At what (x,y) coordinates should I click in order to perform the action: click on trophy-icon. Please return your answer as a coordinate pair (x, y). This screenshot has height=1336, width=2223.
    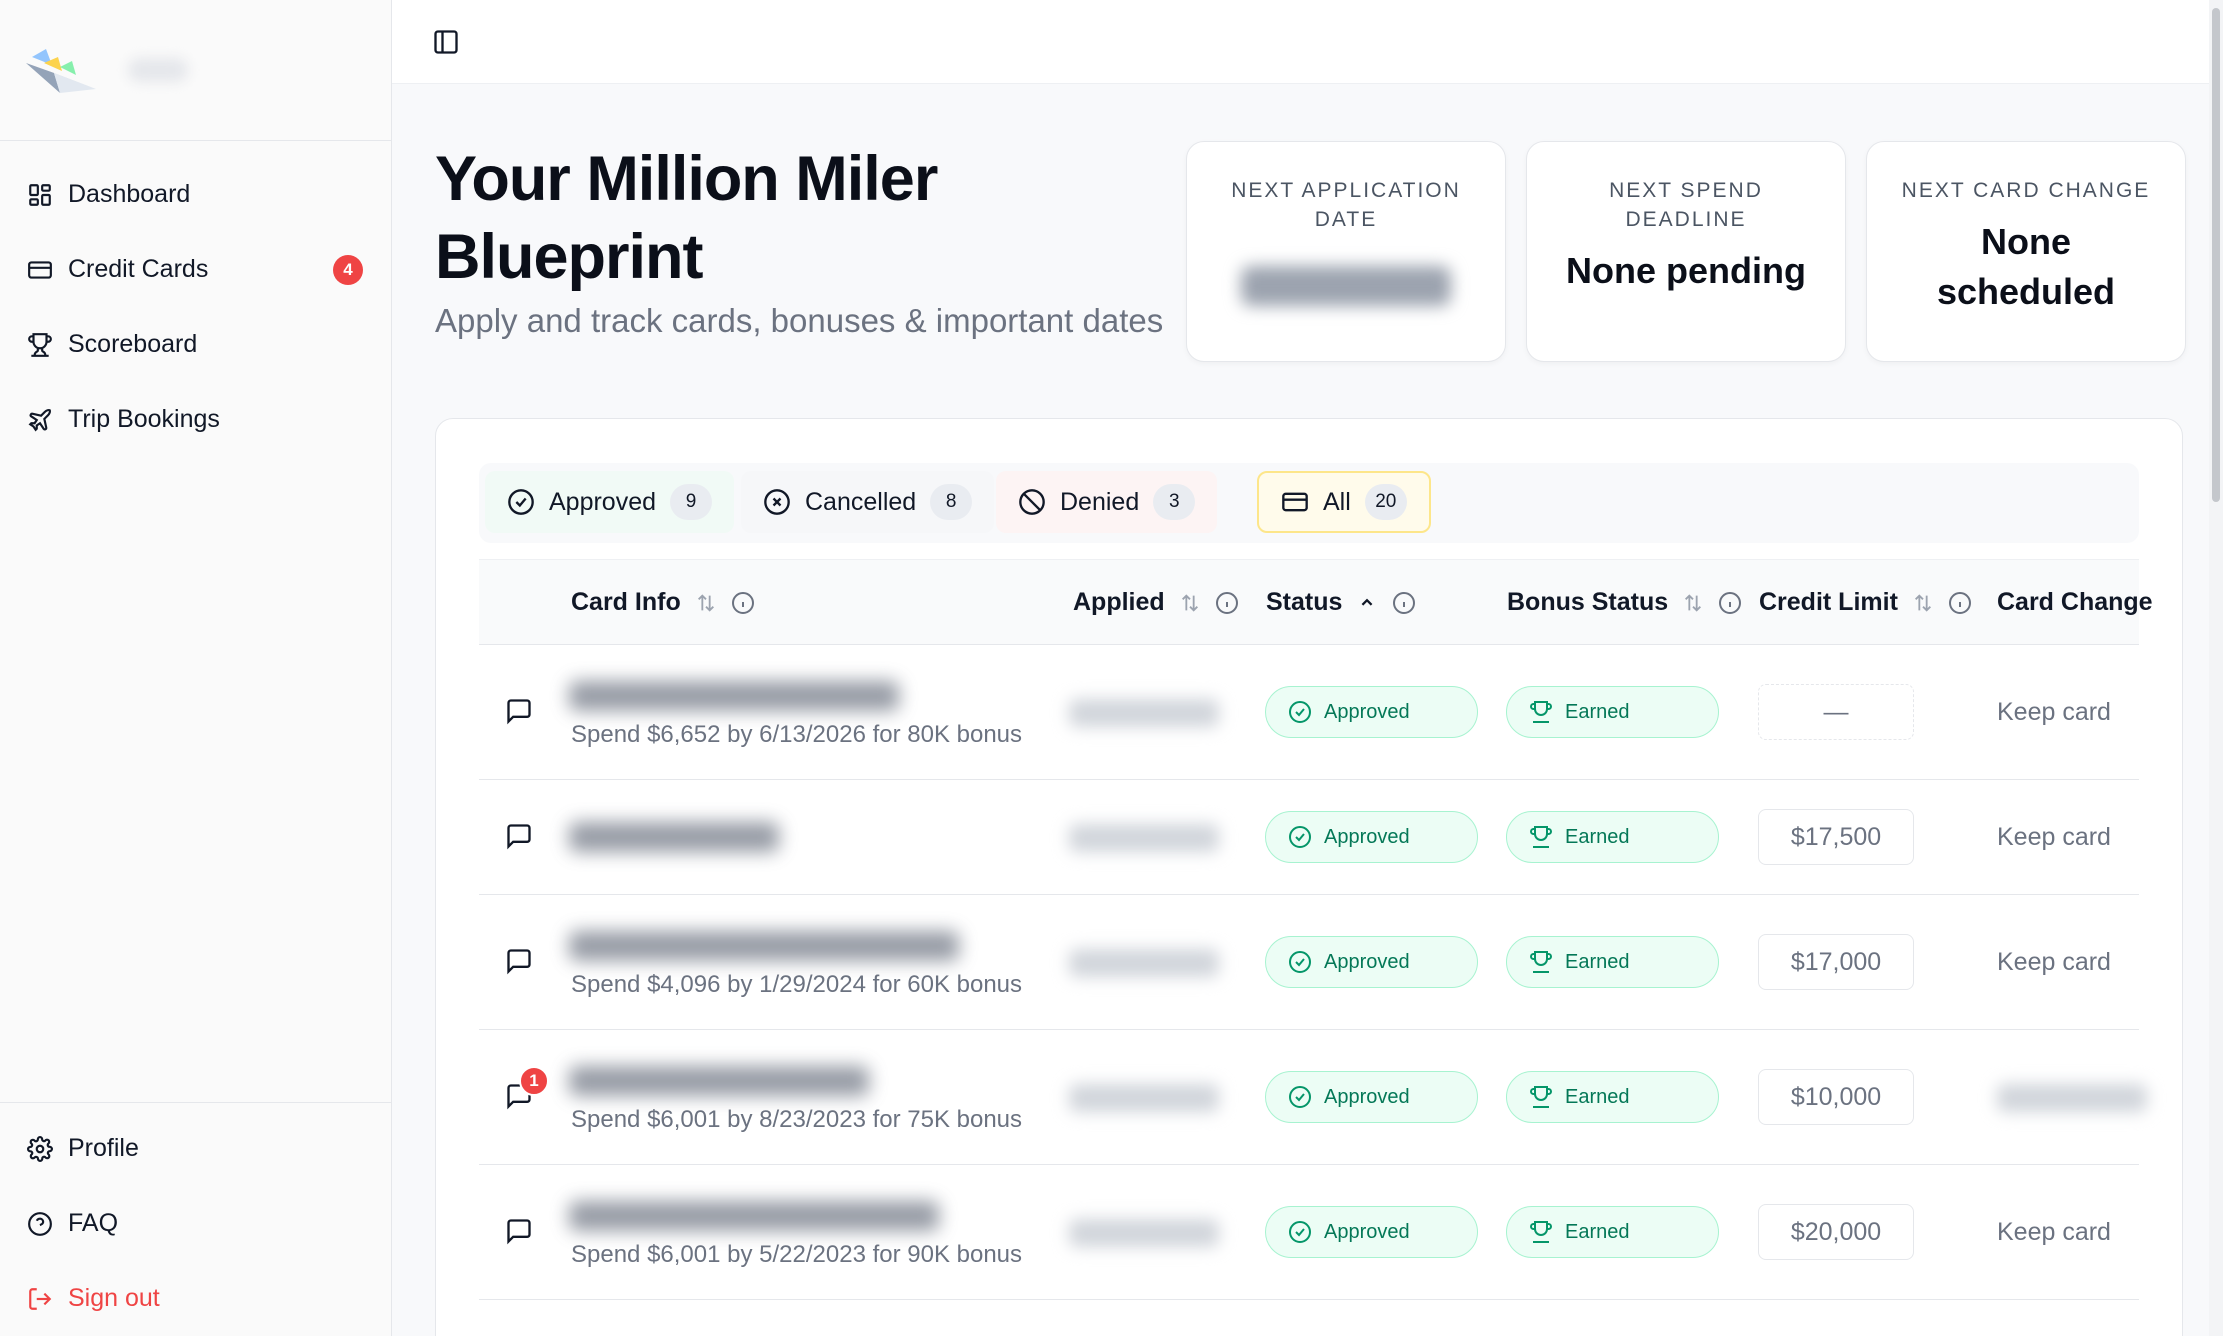
    Looking at the image, I should click on (1541, 1097).